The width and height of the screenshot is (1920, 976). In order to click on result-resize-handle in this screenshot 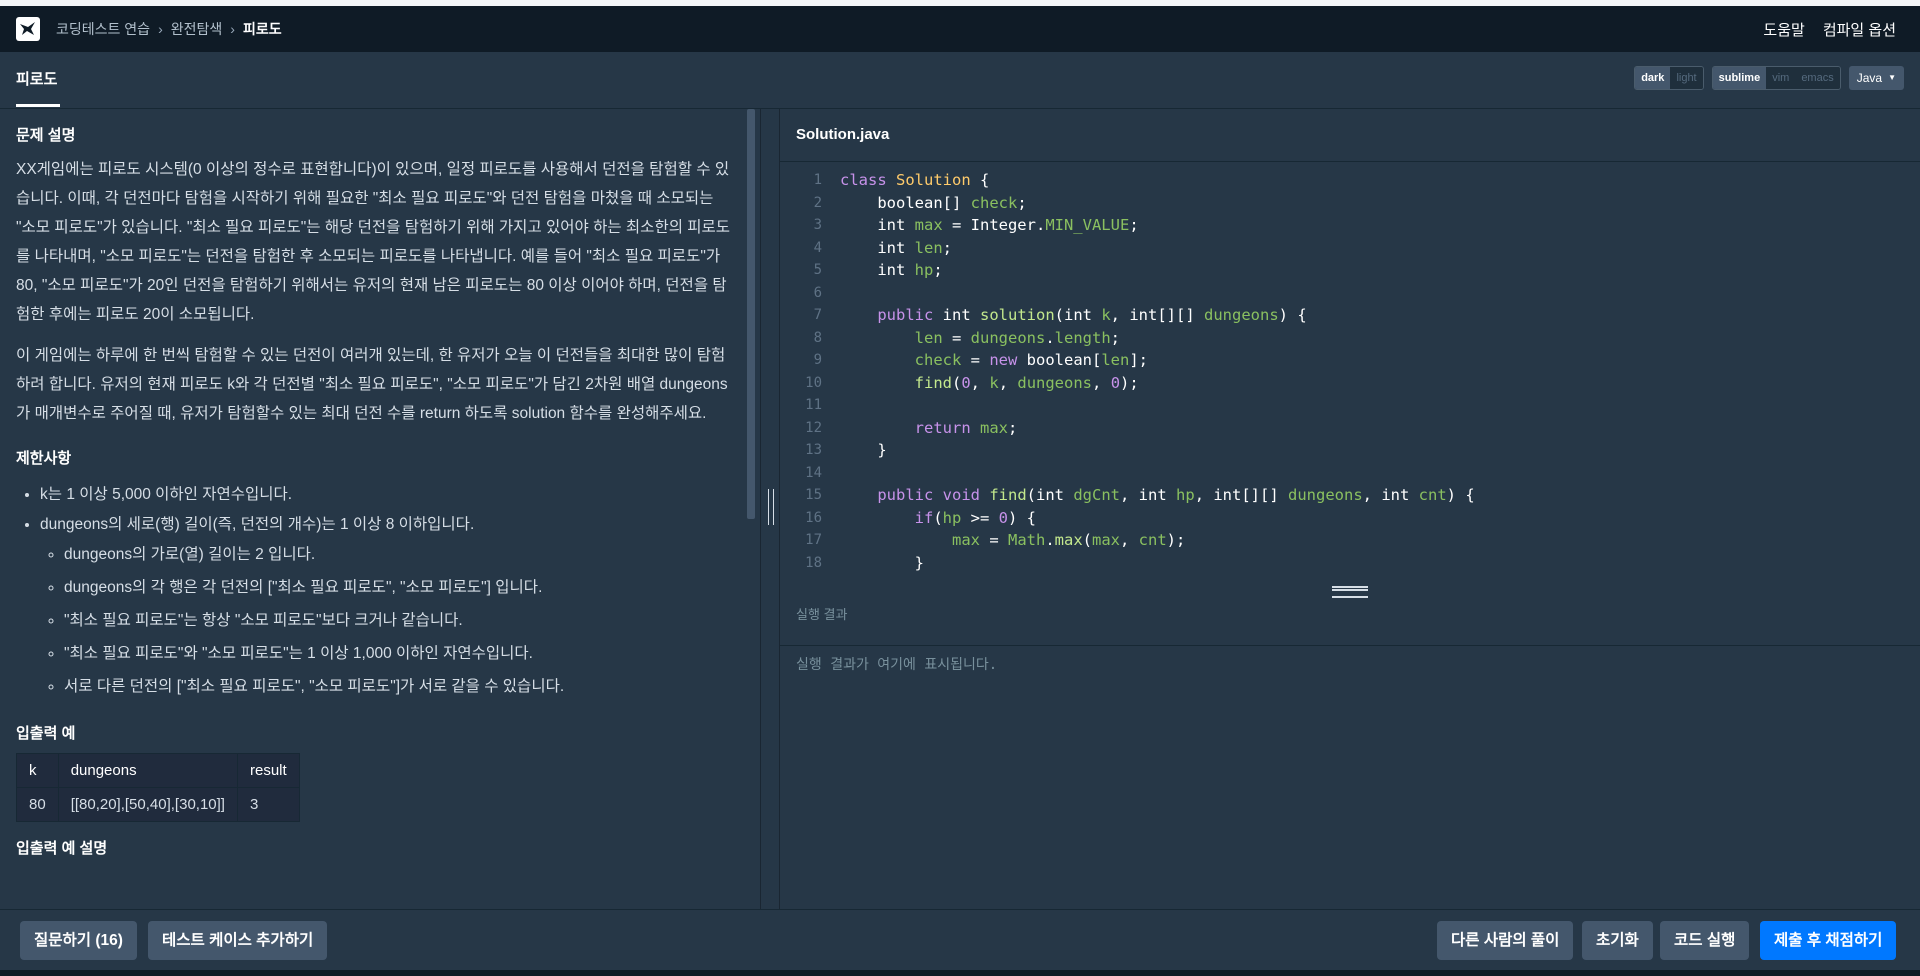, I will do `click(1350, 591)`.